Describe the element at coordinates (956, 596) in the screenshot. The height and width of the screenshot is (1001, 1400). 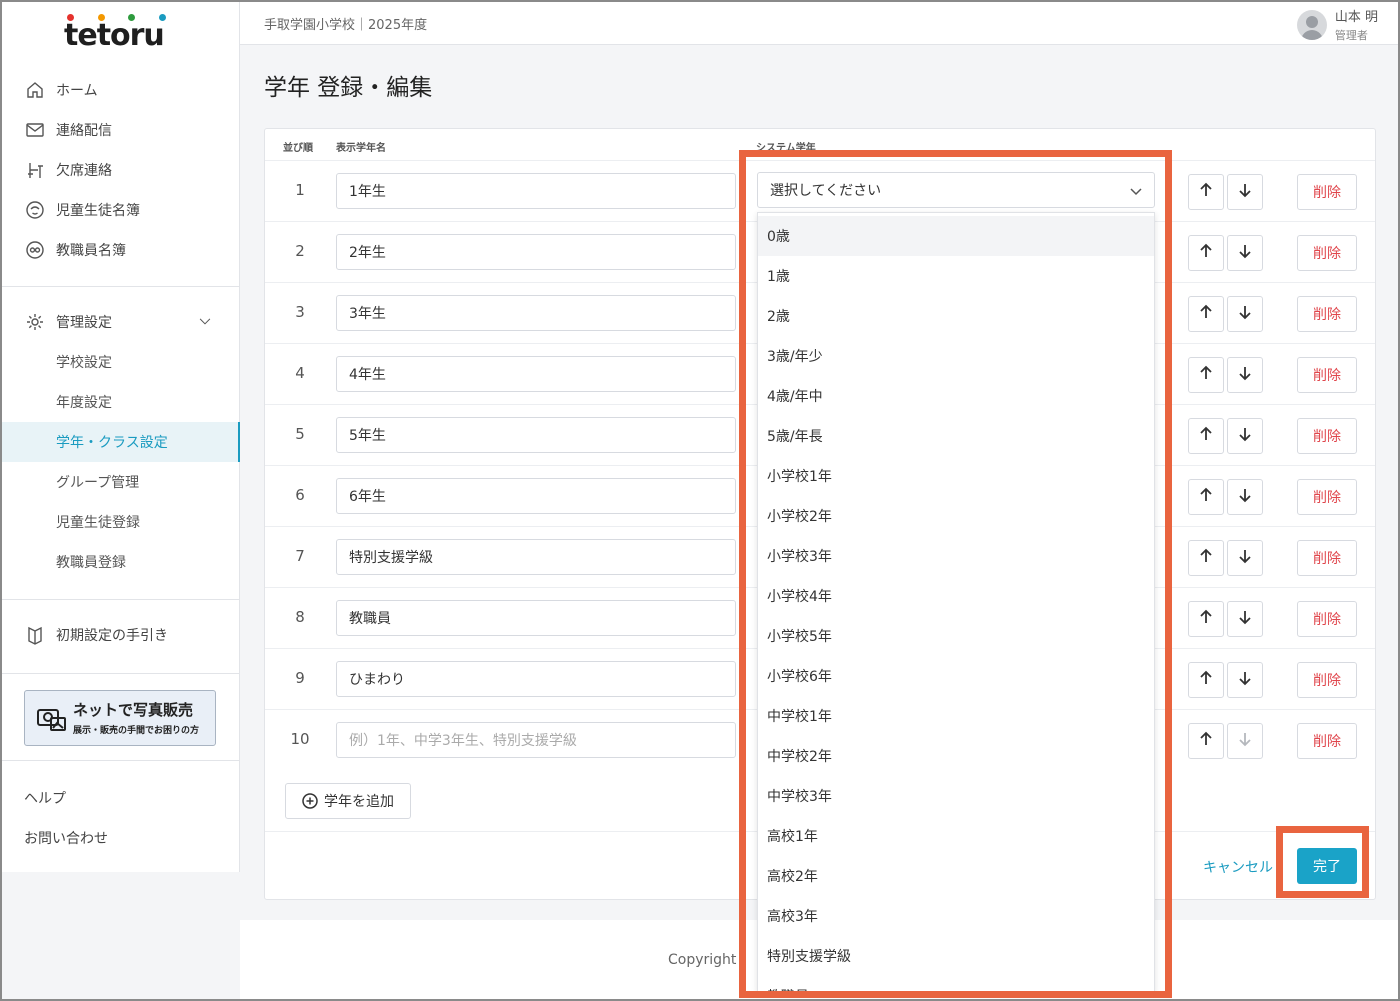
I see `dropdown-option: 小学校4年` at that location.